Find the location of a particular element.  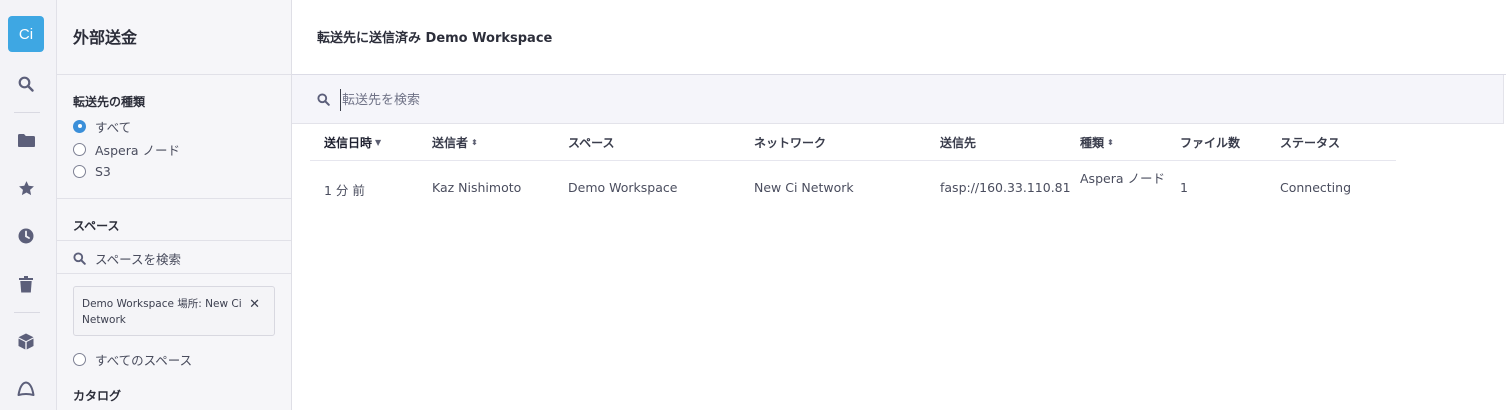

folder-icon is located at coordinates (26, 140).